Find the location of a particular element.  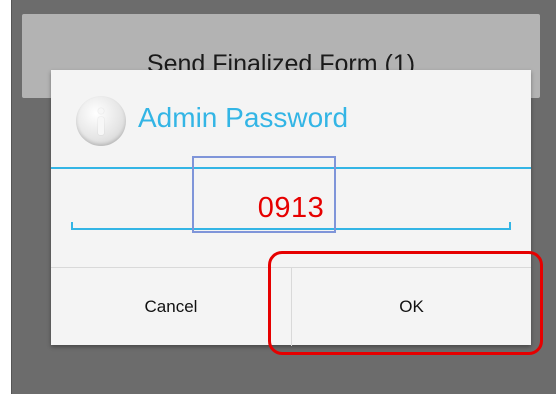

password-input: 0913 is located at coordinates (291, 210).